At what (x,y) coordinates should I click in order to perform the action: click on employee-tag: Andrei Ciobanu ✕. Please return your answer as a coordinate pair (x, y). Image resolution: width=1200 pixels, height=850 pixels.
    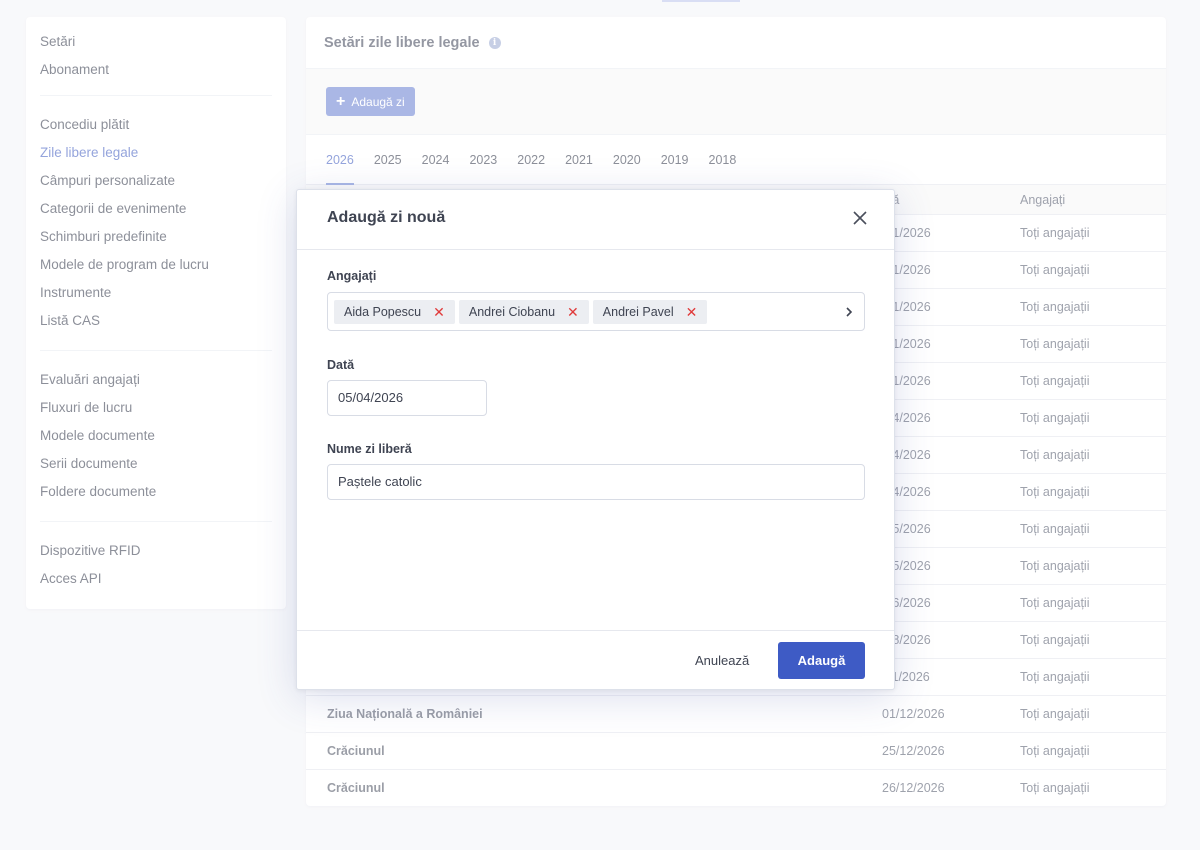
    Looking at the image, I should click on (523, 311).